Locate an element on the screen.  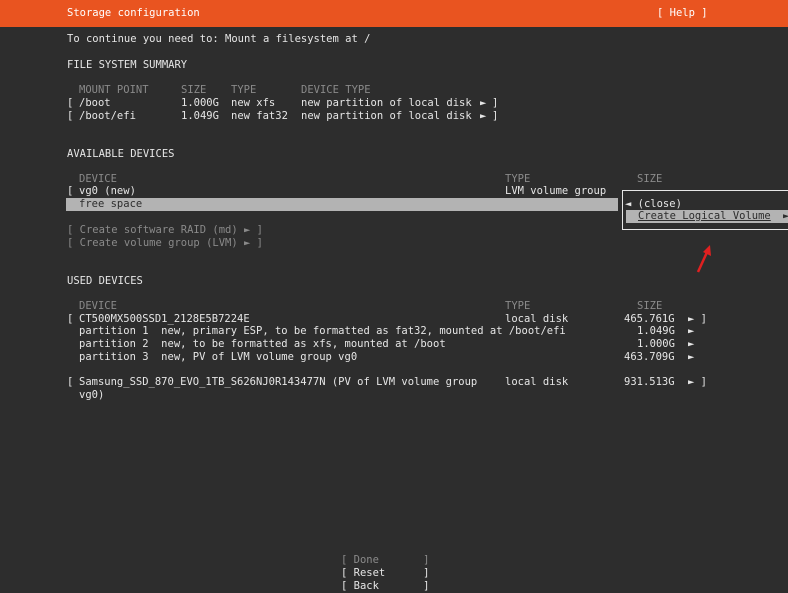
create-logical-volume-label: Create Logical Volume is located at coordinates (704, 216).